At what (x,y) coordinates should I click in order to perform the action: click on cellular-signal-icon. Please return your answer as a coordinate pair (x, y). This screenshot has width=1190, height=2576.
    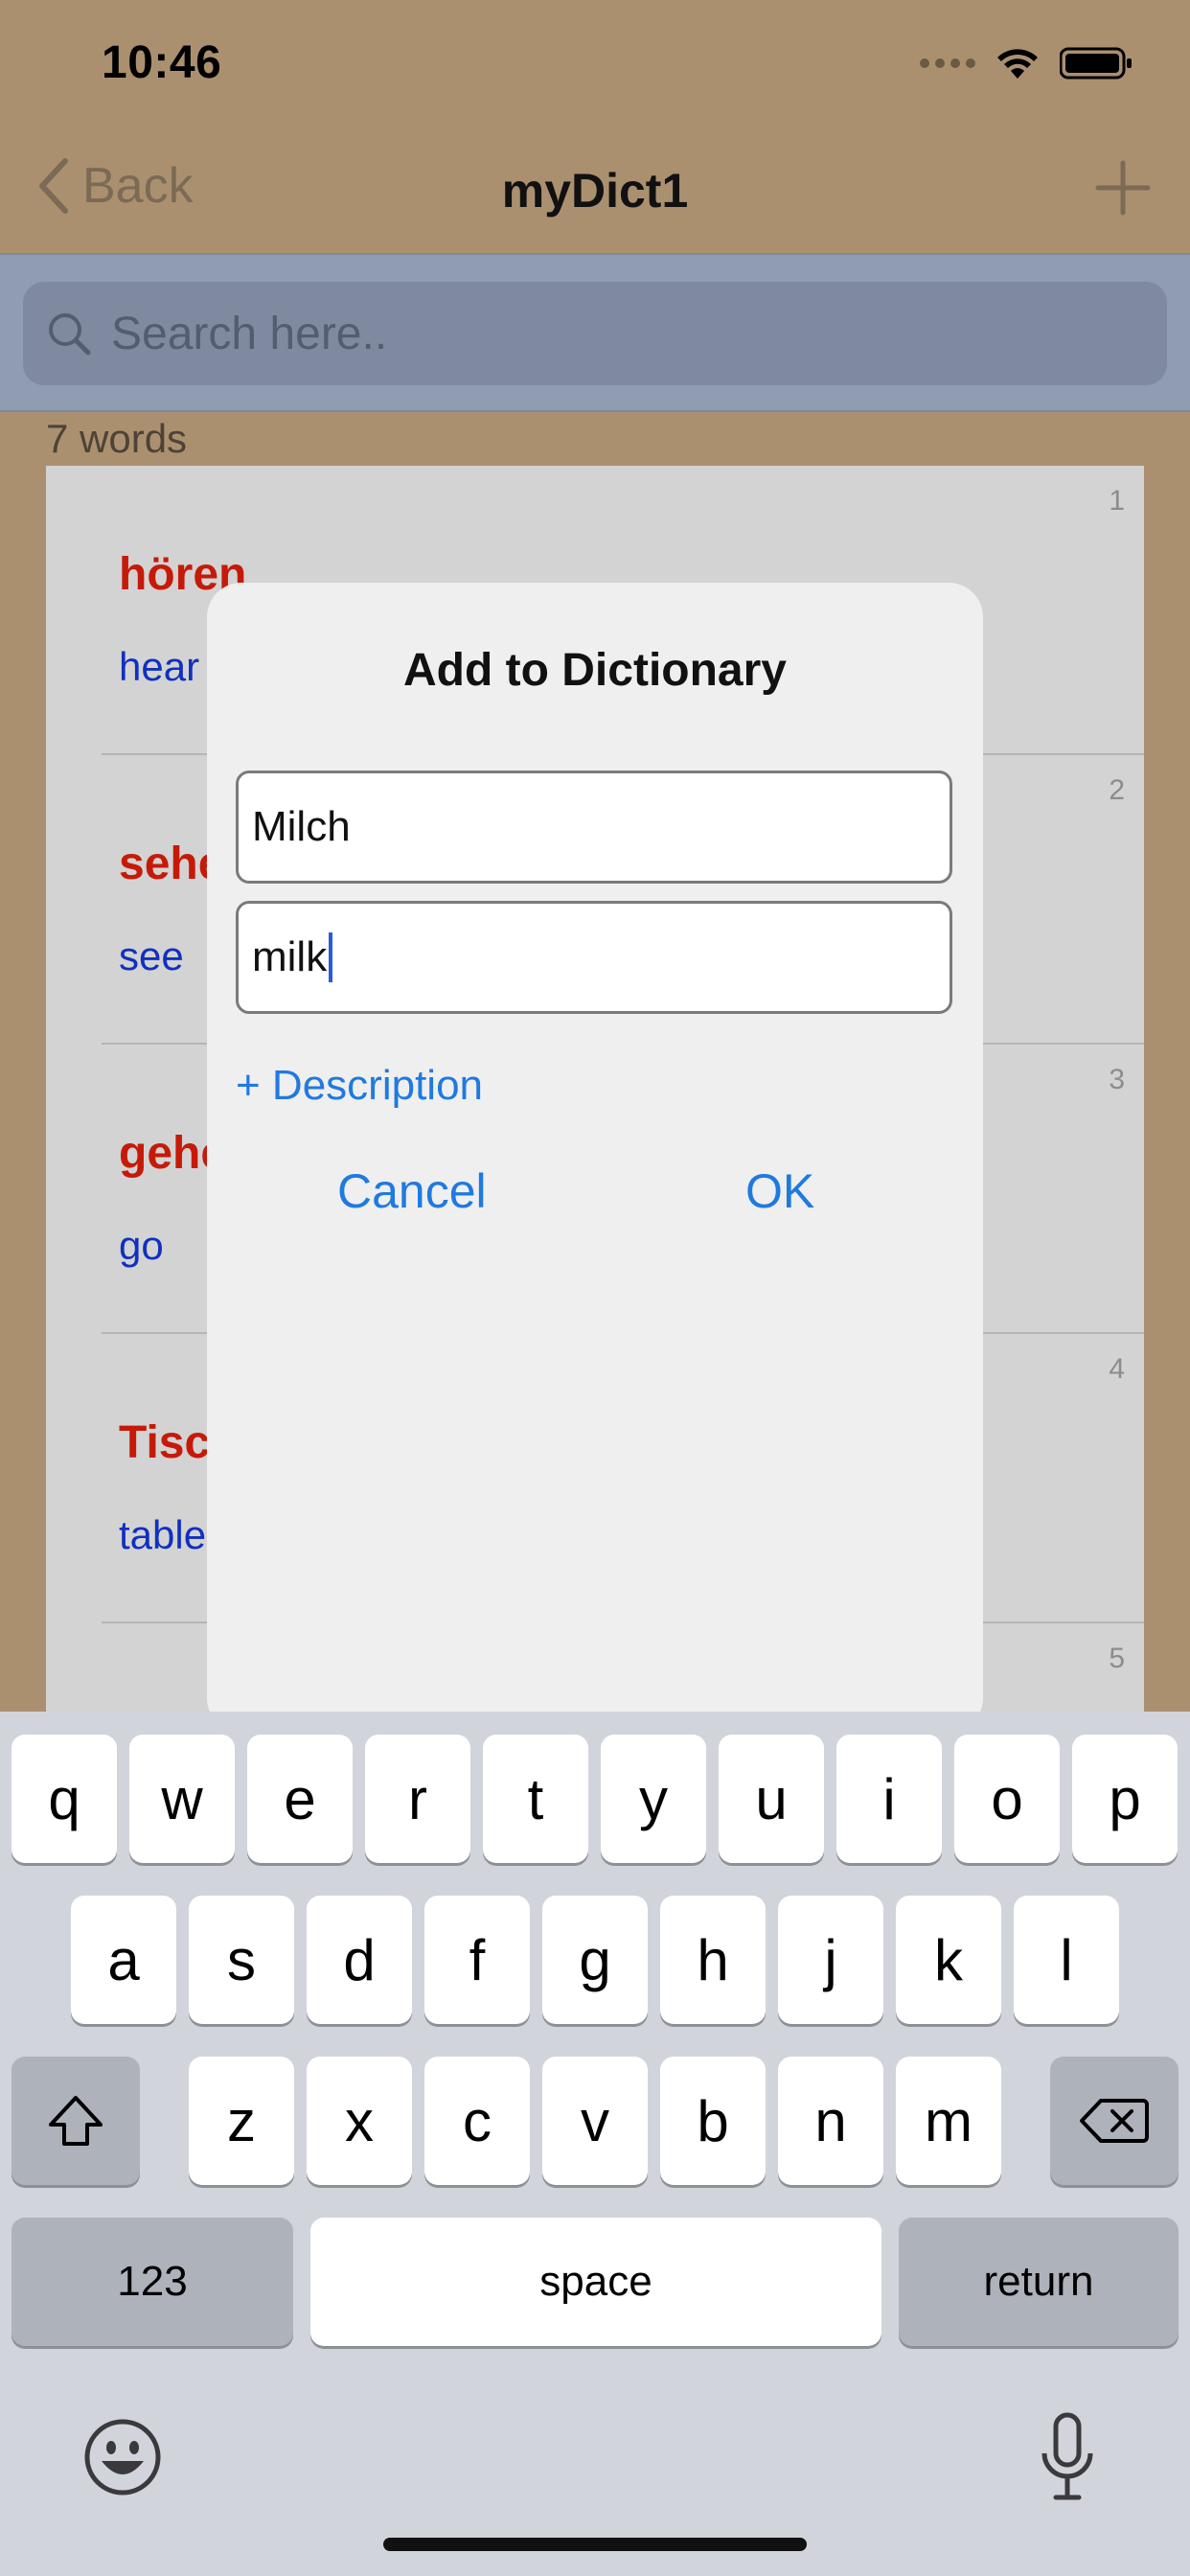
    Looking at the image, I should click on (948, 63).